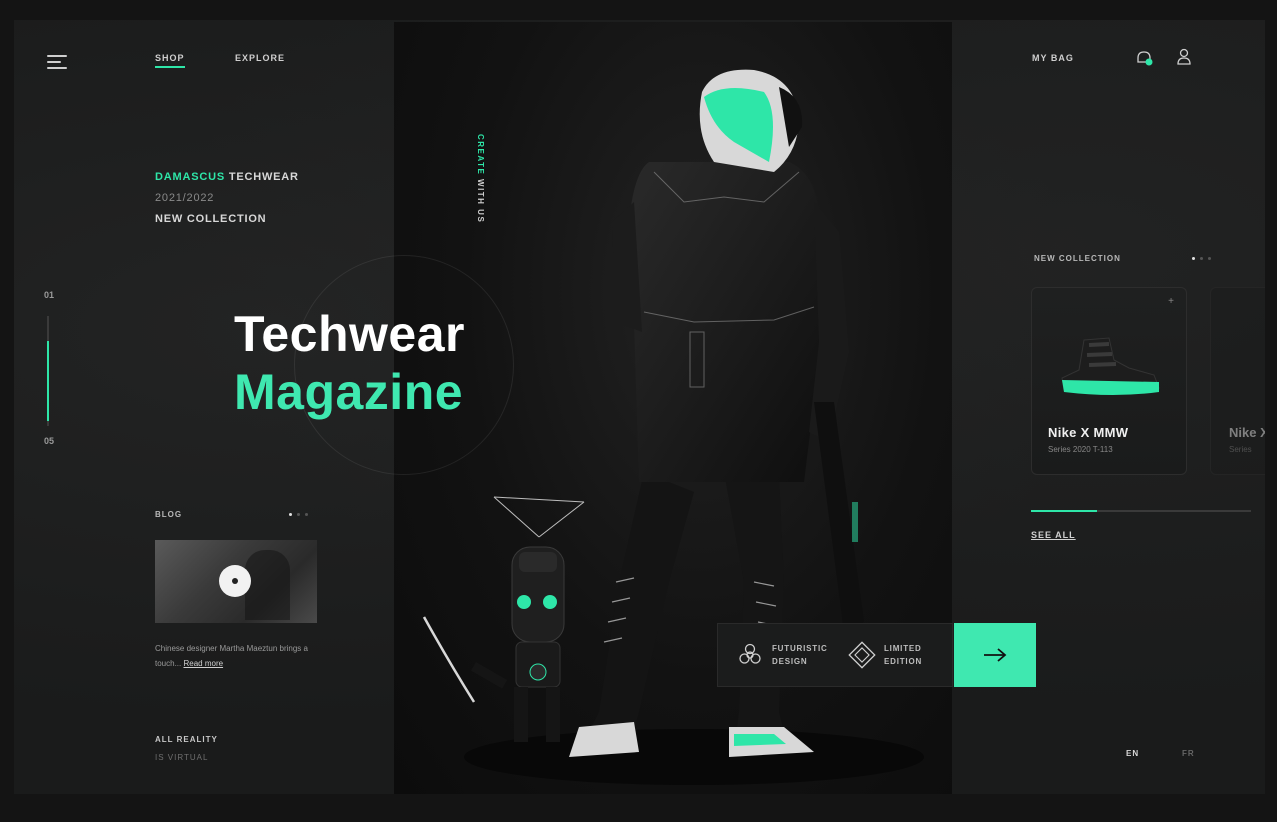 Image resolution: width=1277 pixels, height=822 pixels. What do you see at coordinates (260, 58) in the screenshot?
I see `nav-explore: EXPLORE` at bounding box center [260, 58].